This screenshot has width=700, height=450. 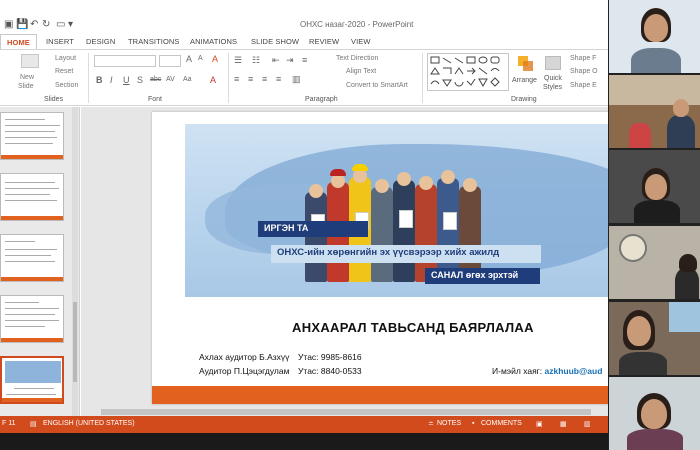 I want to click on arrange-button: Arrange, so click(x=527, y=74).